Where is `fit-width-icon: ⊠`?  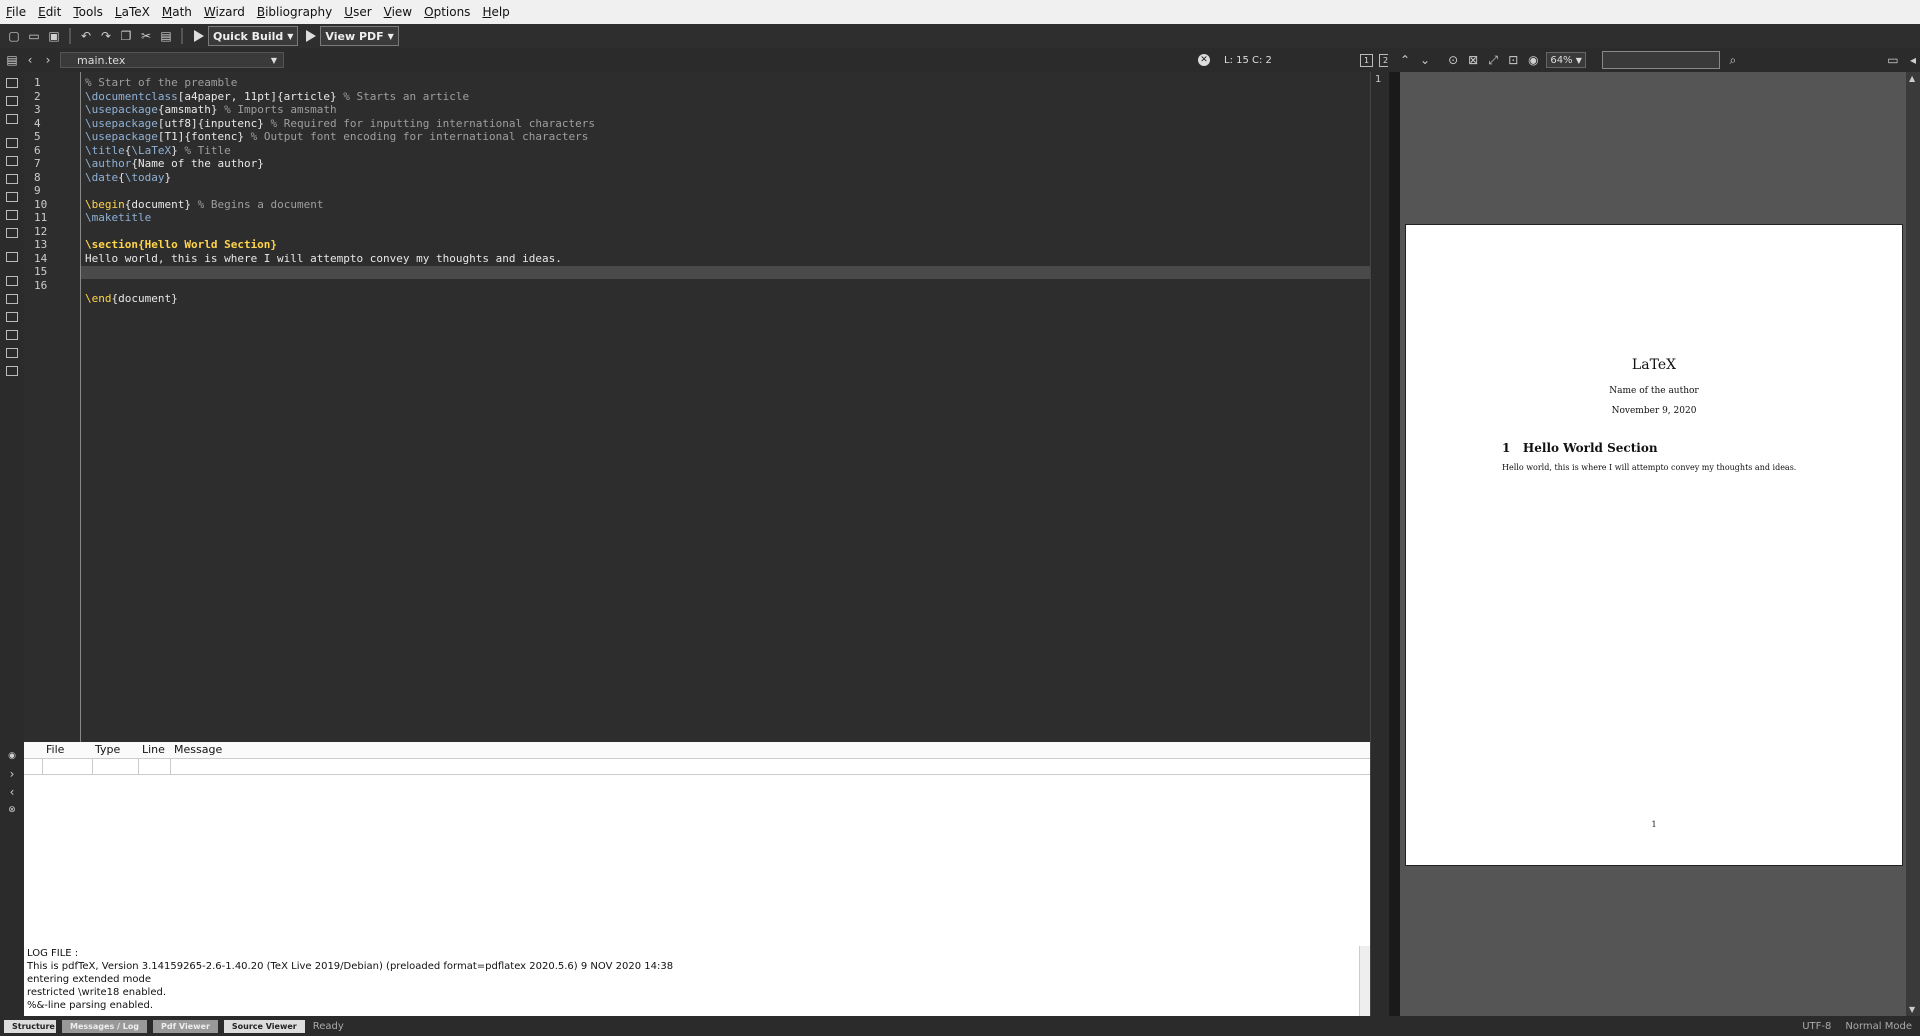
fit-width-icon: ⊠ is located at coordinates (1473, 60).